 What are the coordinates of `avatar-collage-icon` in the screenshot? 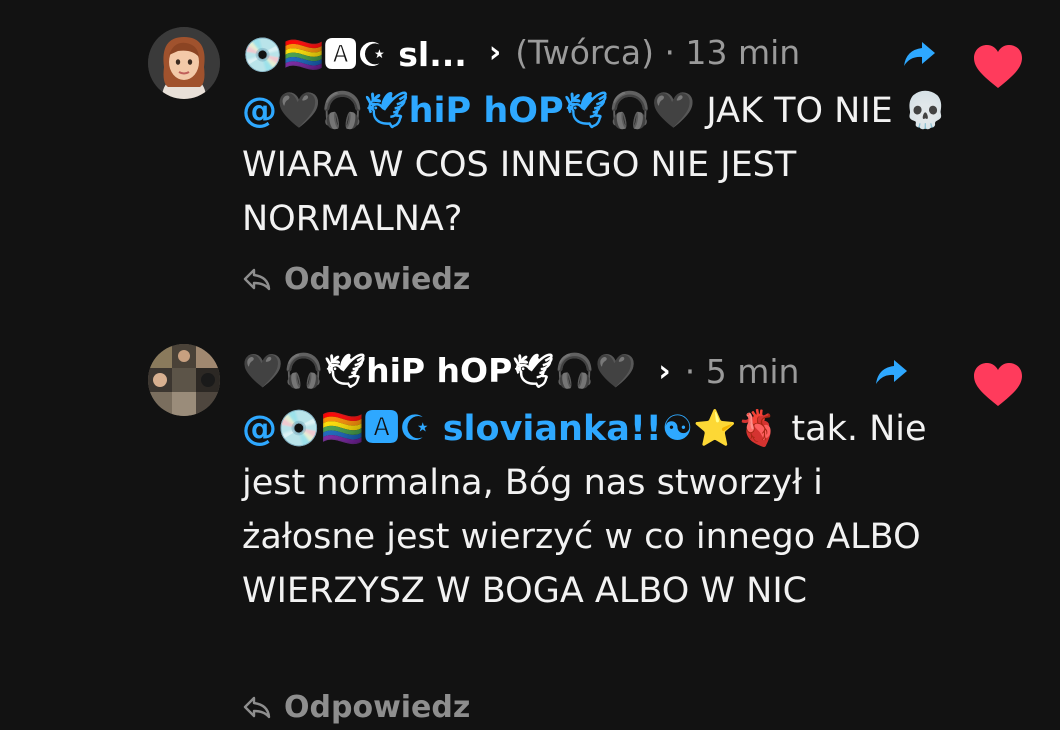 It's located at (184, 380).